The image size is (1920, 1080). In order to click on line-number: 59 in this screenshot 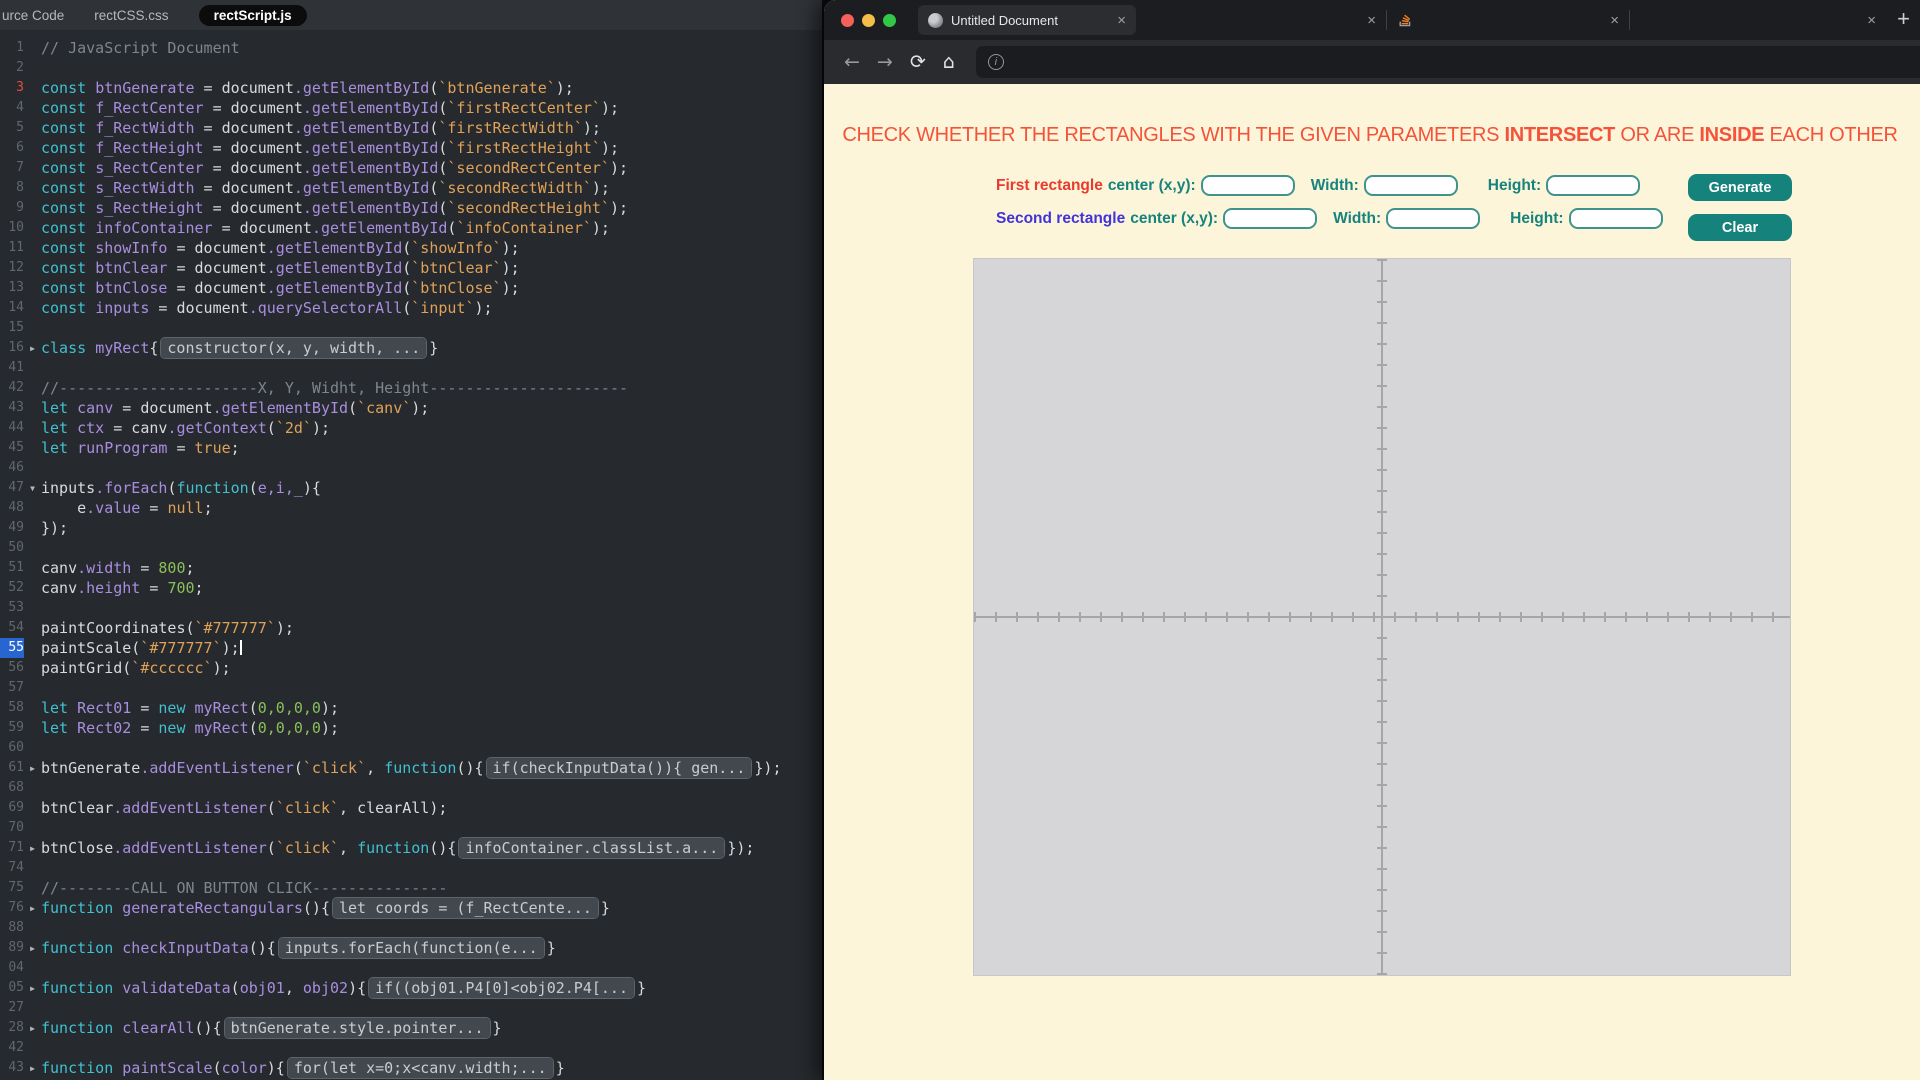, I will do `click(12, 728)`.